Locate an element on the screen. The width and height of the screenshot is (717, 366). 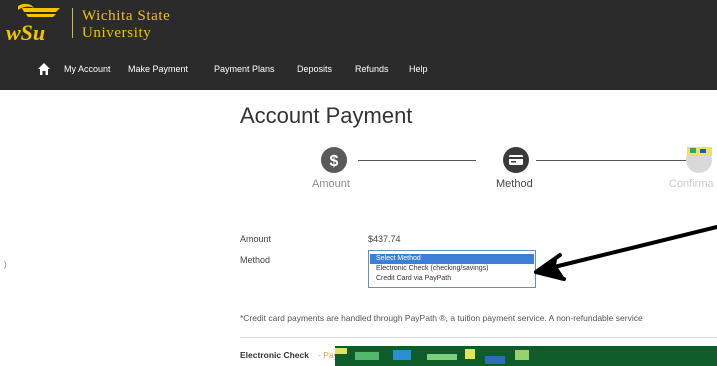
method-label: Method is located at coordinates (255, 260).